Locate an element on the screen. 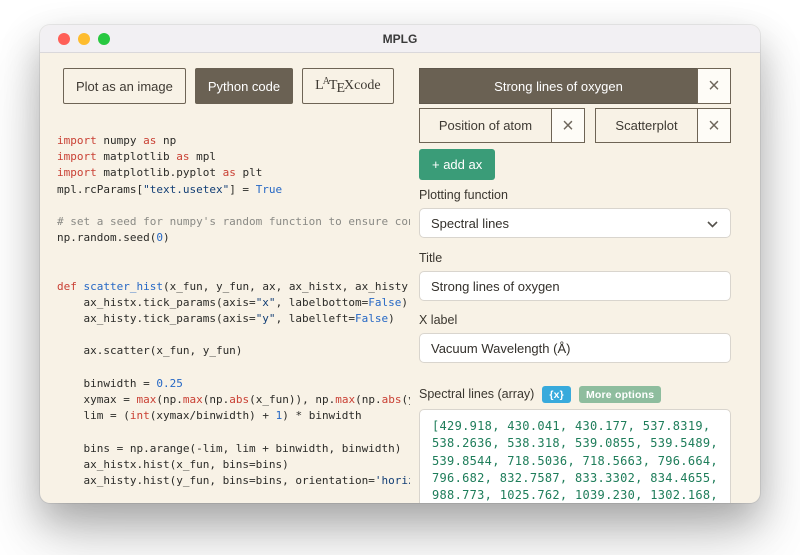 The width and height of the screenshot is (800, 555). tab-strong-lines-of-oxygen: Strong lines of oxygen × is located at coordinates (575, 86).